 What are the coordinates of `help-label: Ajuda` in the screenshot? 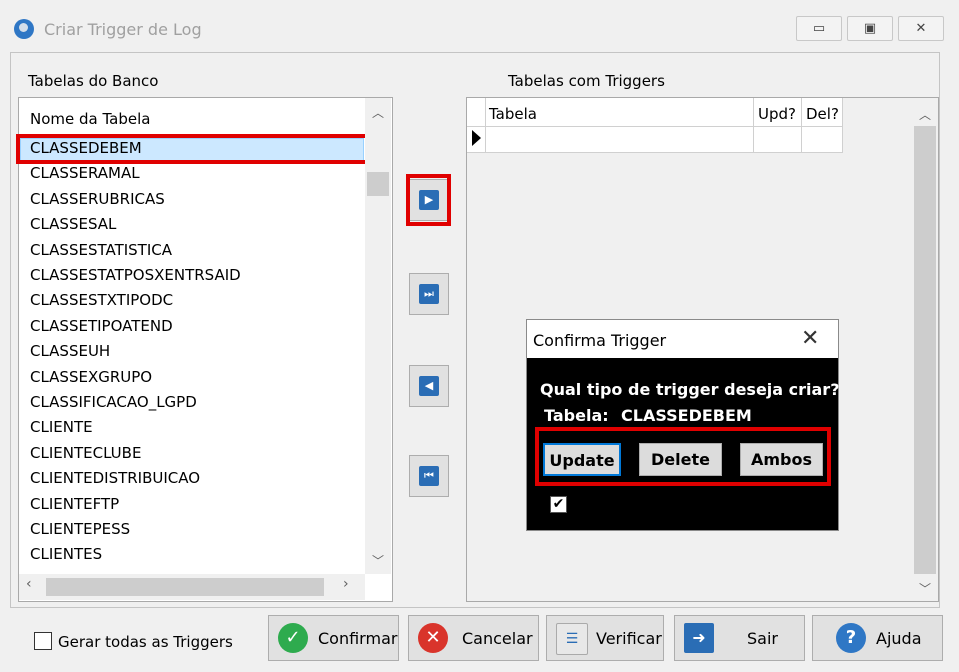 It's located at (899, 638).